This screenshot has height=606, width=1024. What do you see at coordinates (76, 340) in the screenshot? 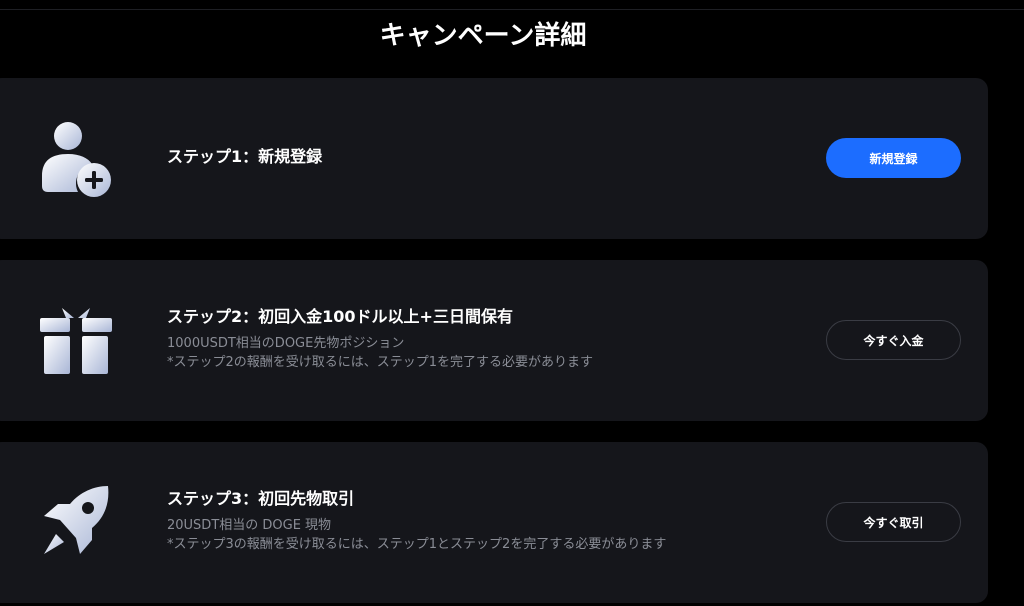
I see `gift-icon` at bounding box center [76, 340].